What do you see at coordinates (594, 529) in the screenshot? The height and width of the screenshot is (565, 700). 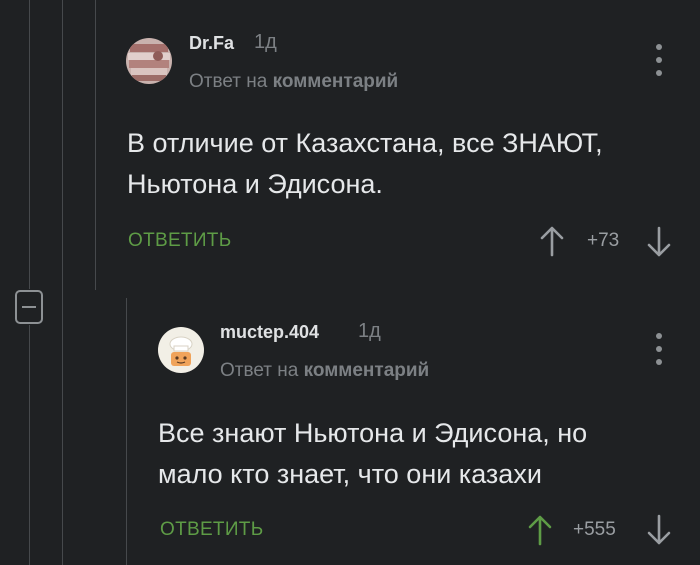 I see `rating: +555` at bounding box center [594, 529].